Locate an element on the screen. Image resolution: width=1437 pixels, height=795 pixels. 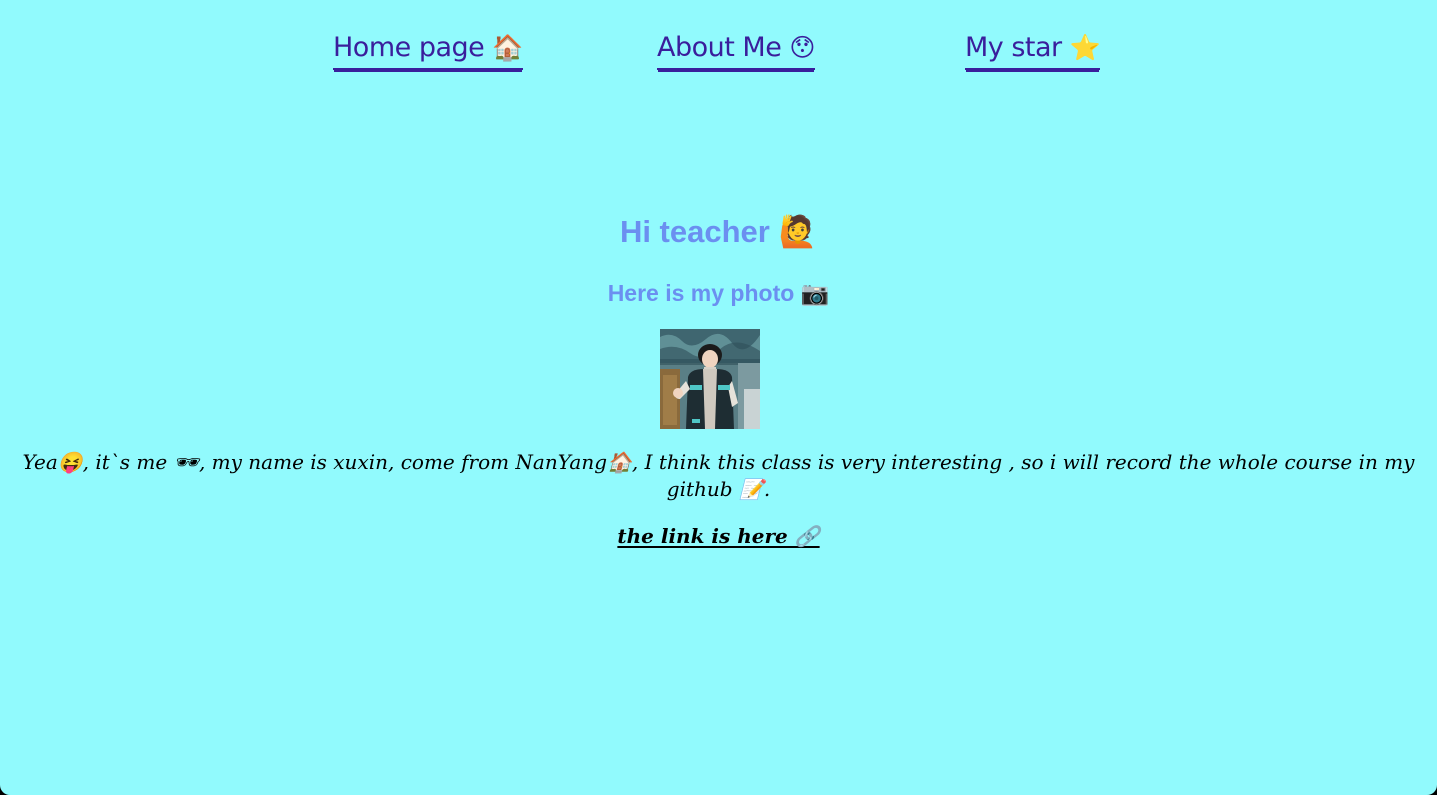
nav-link-about-label: About Me is located at coordinates (719, 47).